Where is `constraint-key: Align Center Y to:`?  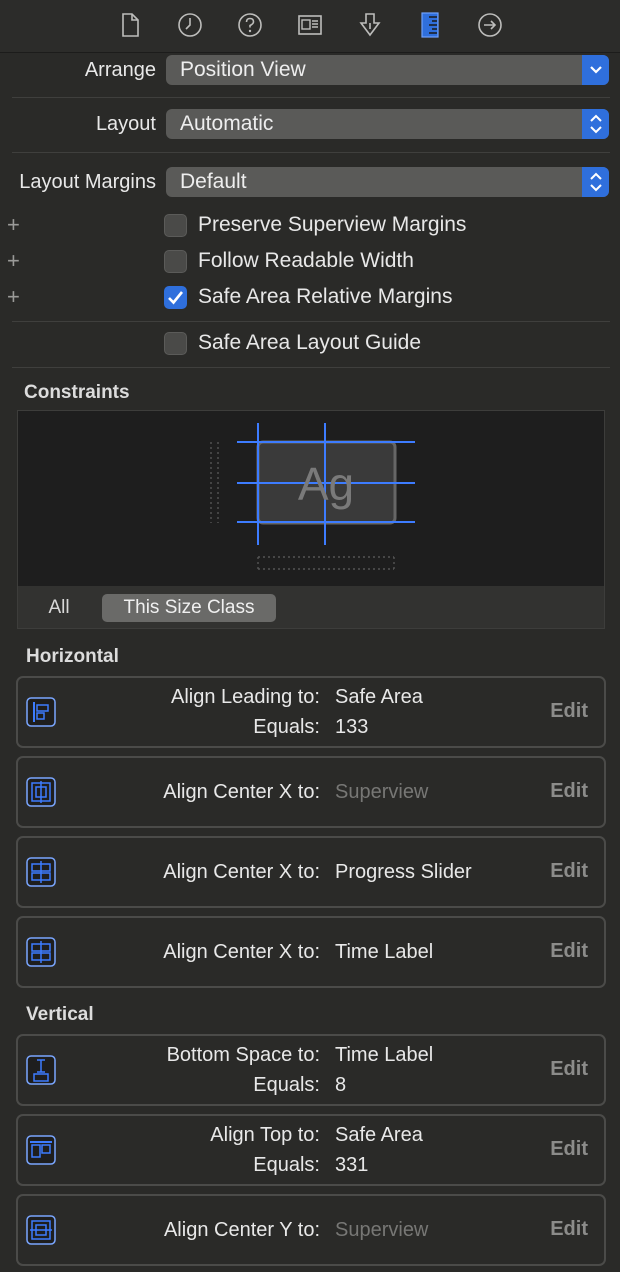
constraint-key: Align Center Y to: is located at coordinates (241, 1230).